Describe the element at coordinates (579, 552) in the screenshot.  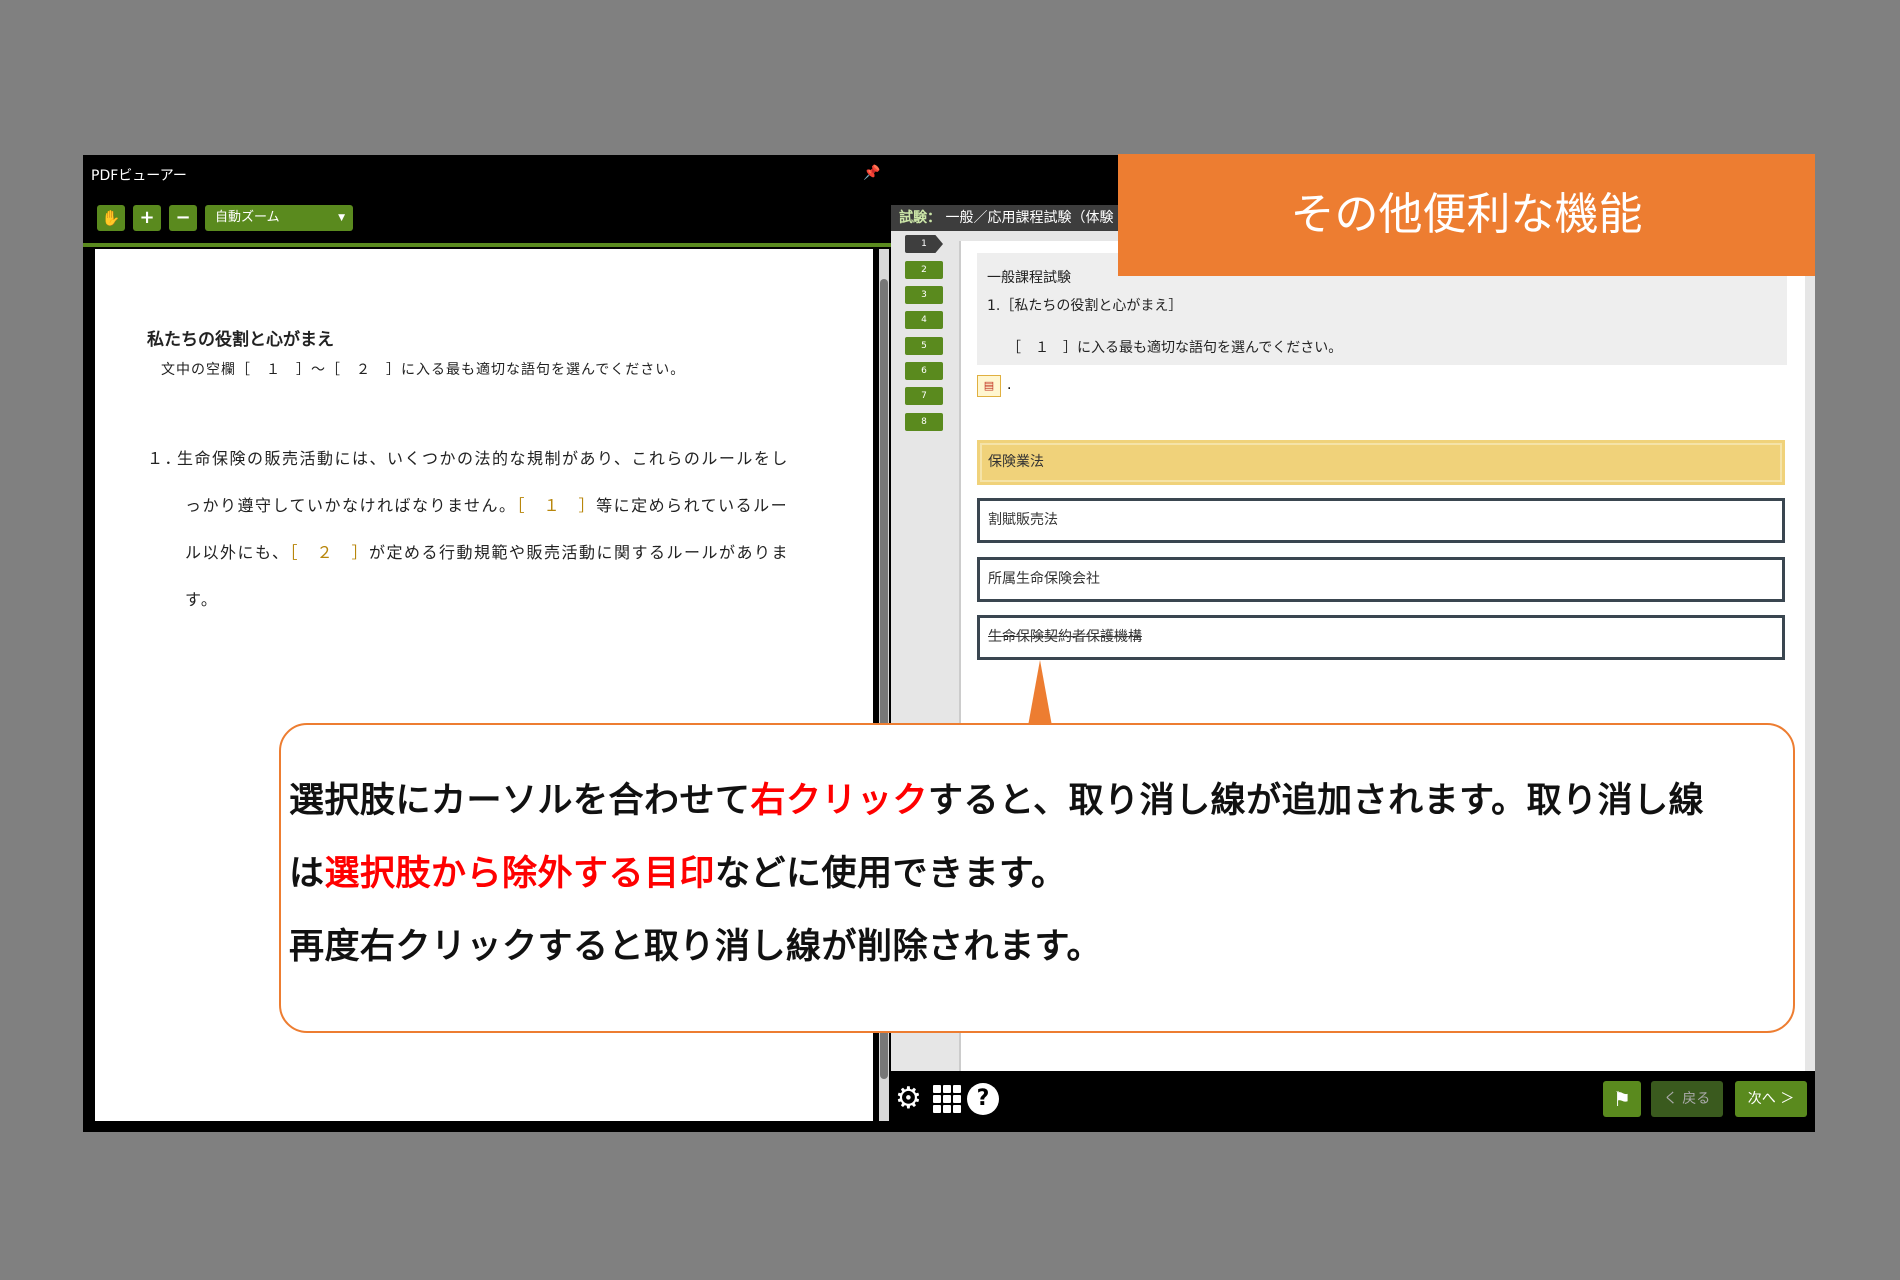
I see `body-line: が定める行動規範や販売活動に関するルールがありま` at that location.